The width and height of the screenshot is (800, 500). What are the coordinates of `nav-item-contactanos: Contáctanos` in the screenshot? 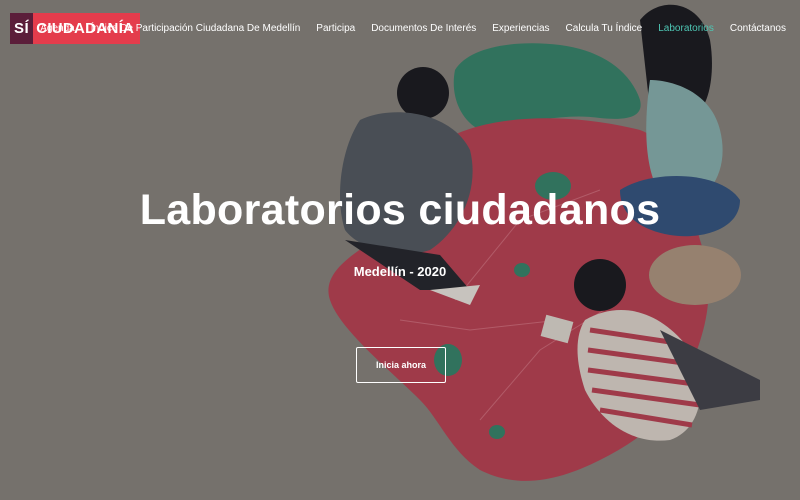 It's located at (758, 28).